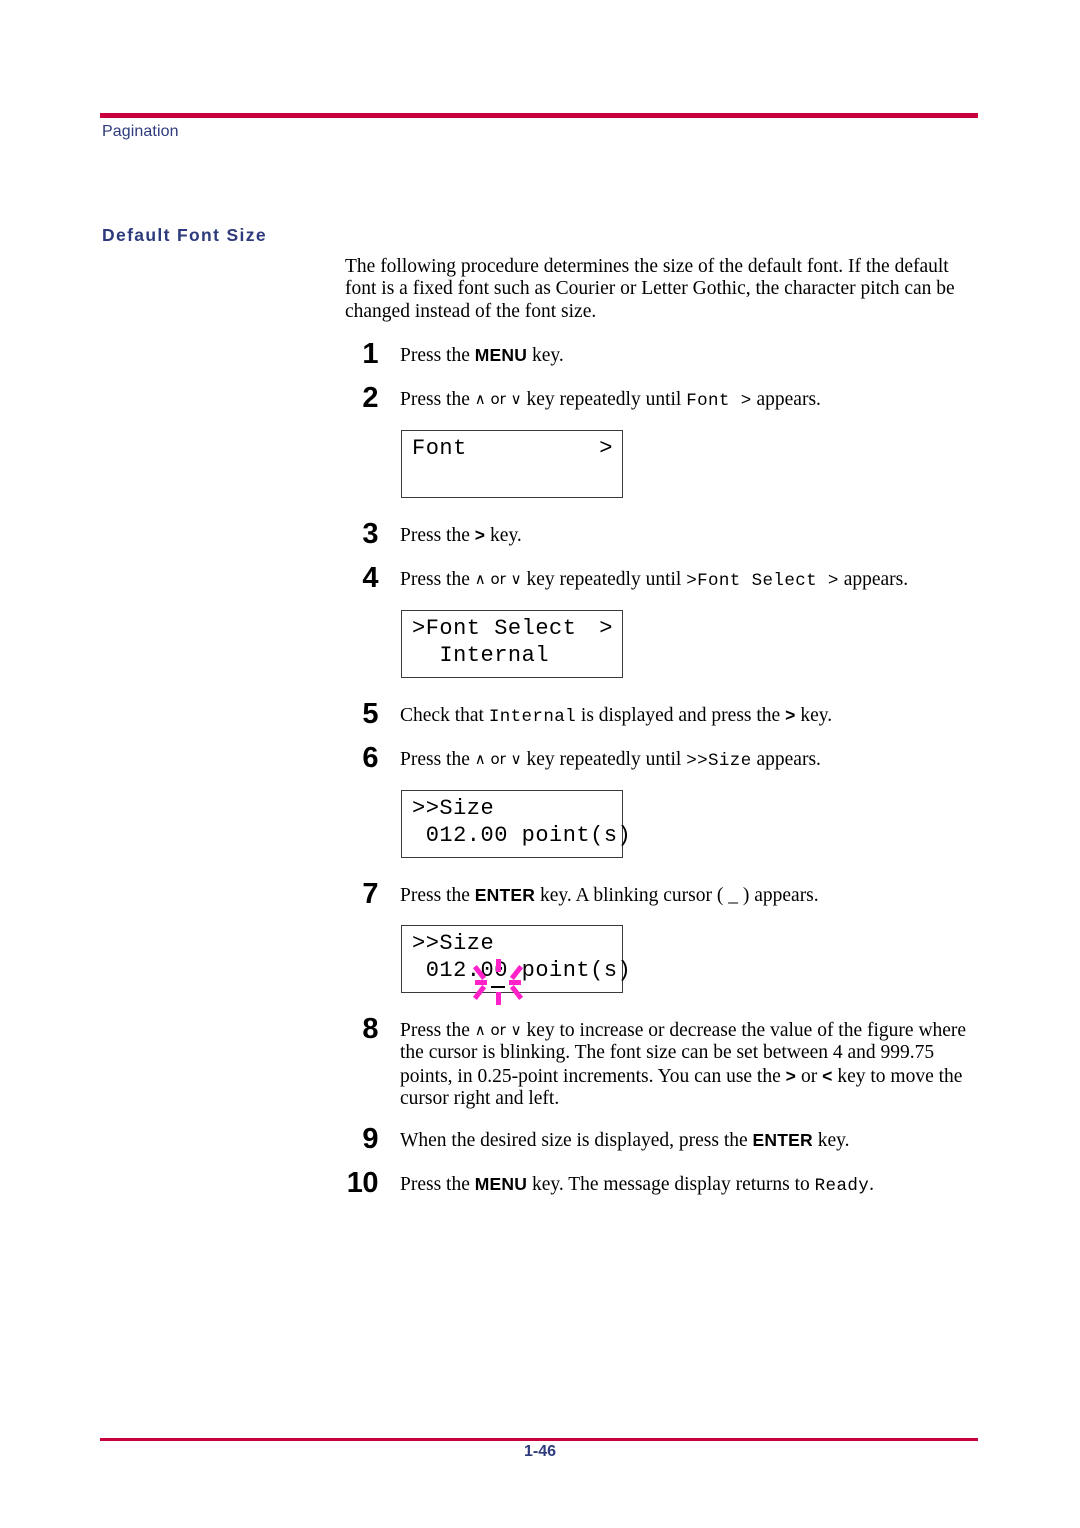  Describe the element at coordinates (370, 354) in the screenshot. I see `step-number: 1` at that location.